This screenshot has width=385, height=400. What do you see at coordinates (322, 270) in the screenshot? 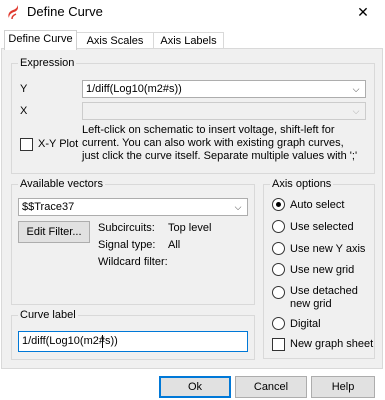
I see `use-new-grid-label: Use new grid` at bounding box center [322, 270].